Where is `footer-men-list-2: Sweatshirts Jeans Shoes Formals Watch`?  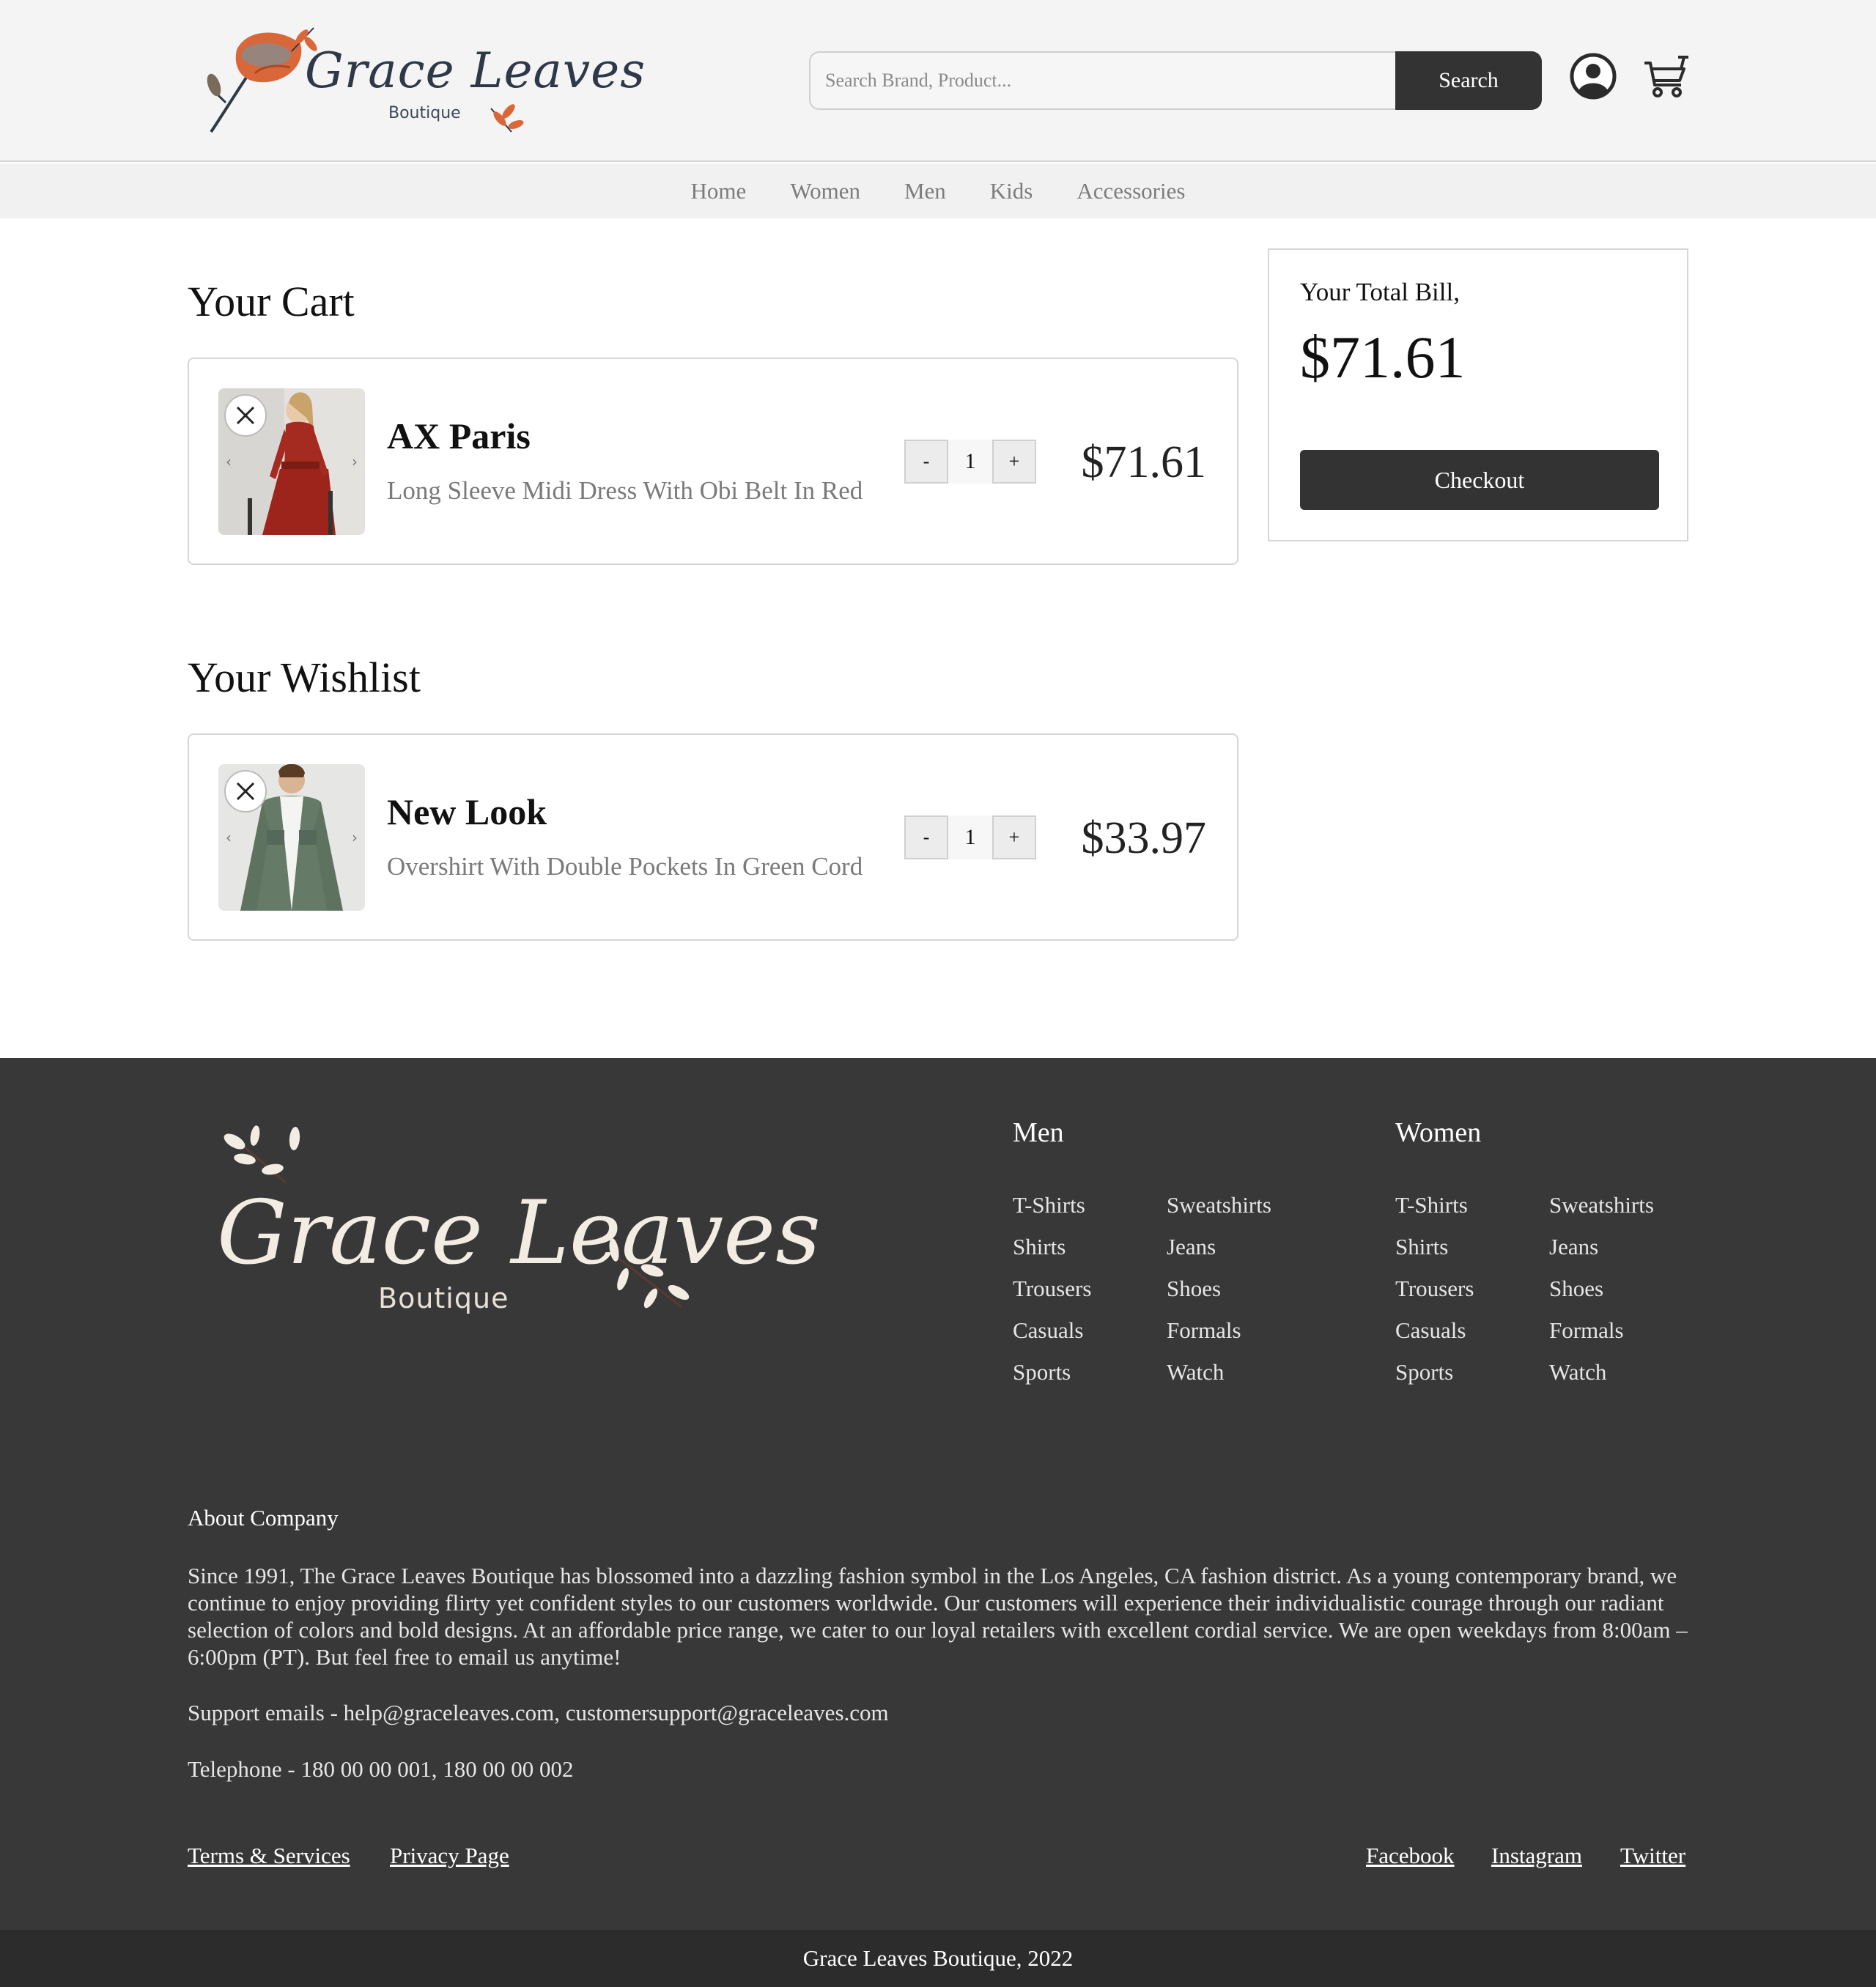
footer-men-list-2: Sweatshirts Jeans Shoes Formals Watch is located at coordinates (1219, 1296).